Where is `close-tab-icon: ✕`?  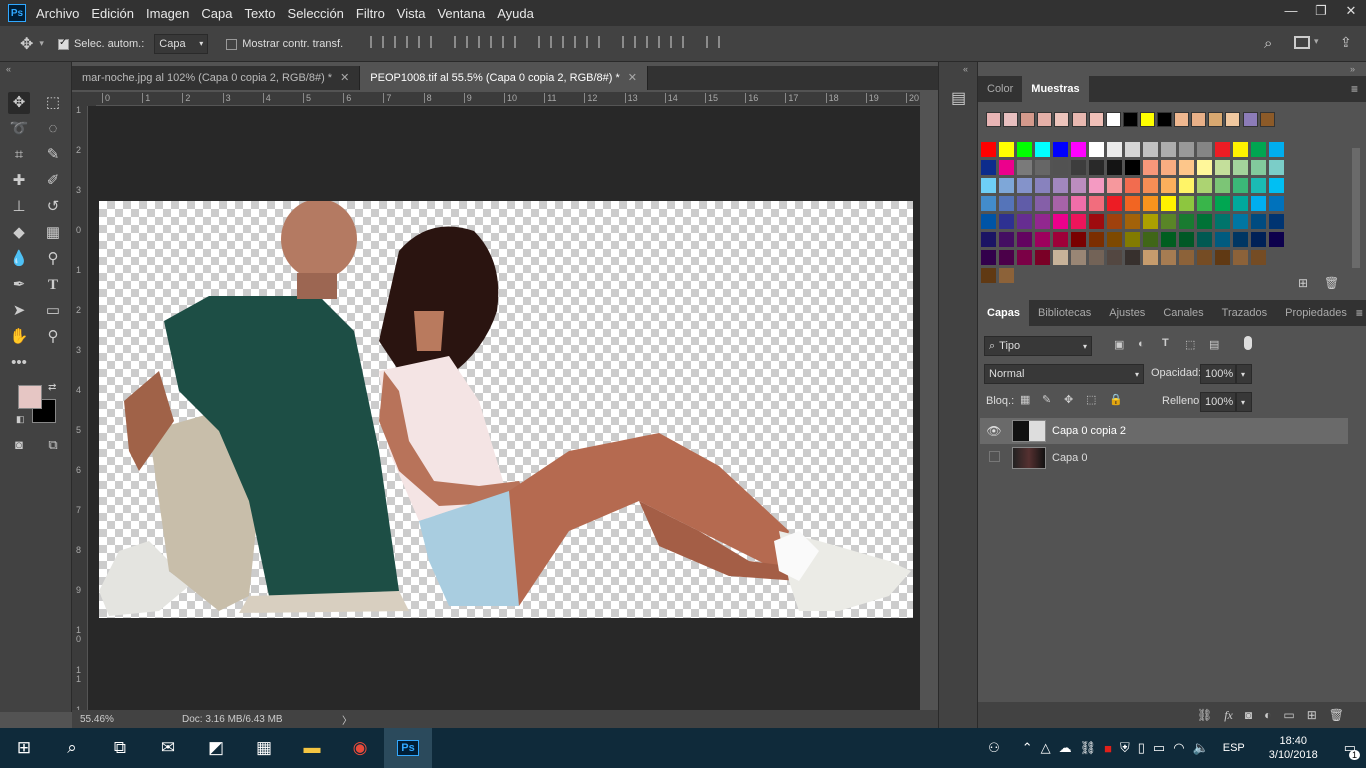 close-tab-icon: ✕ is located at coordinates (632, 78).